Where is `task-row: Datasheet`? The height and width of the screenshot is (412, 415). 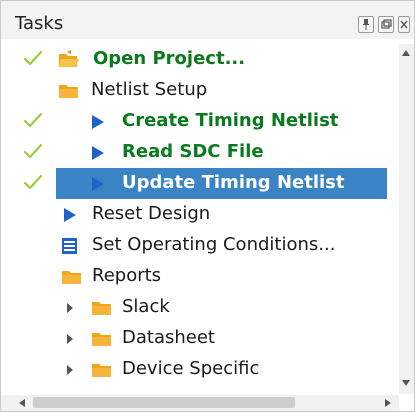 task-row: Datasheet is located at coordinates (199, 338).